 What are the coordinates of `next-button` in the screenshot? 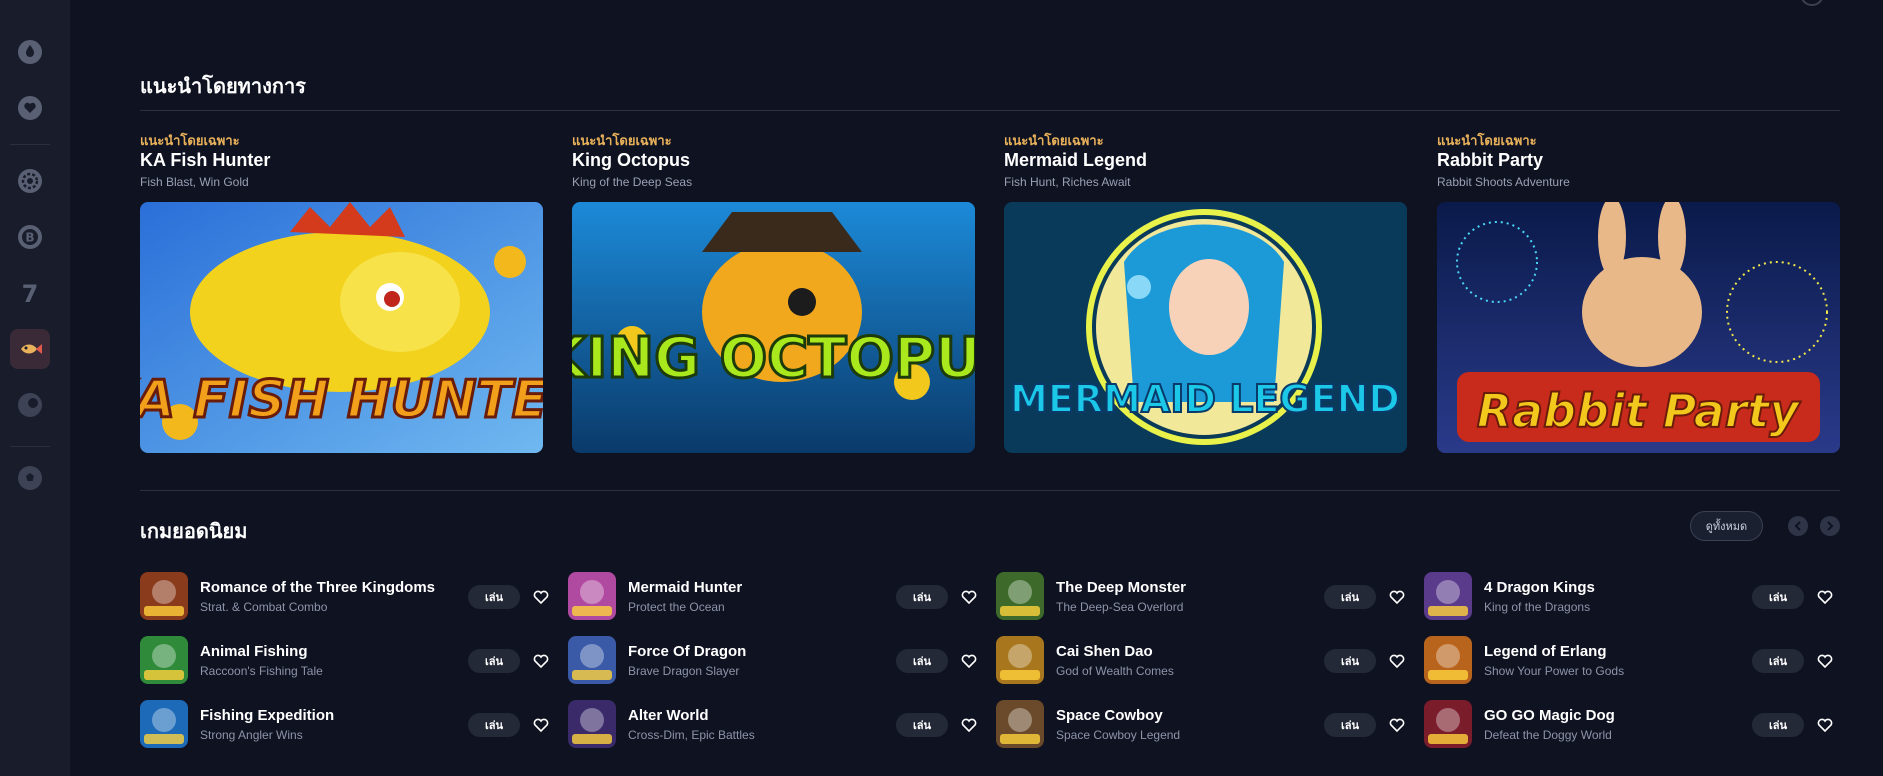 It's located at (1830, 526).